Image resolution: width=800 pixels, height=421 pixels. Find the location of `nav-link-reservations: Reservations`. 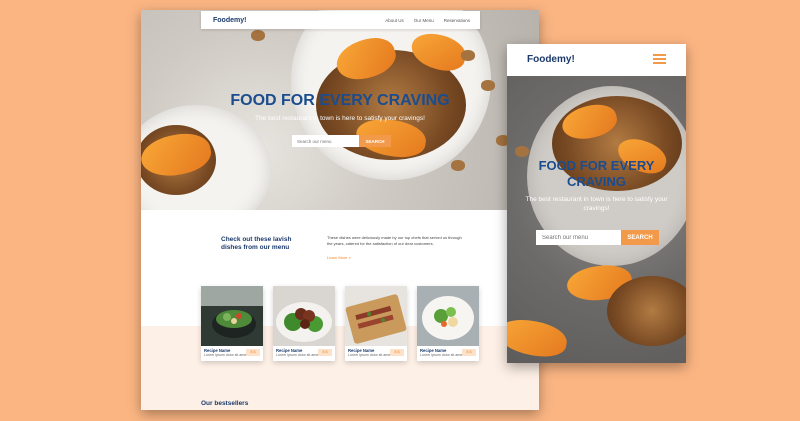

nav-link-reservations: Reservations is located at coordinates (457, 20).